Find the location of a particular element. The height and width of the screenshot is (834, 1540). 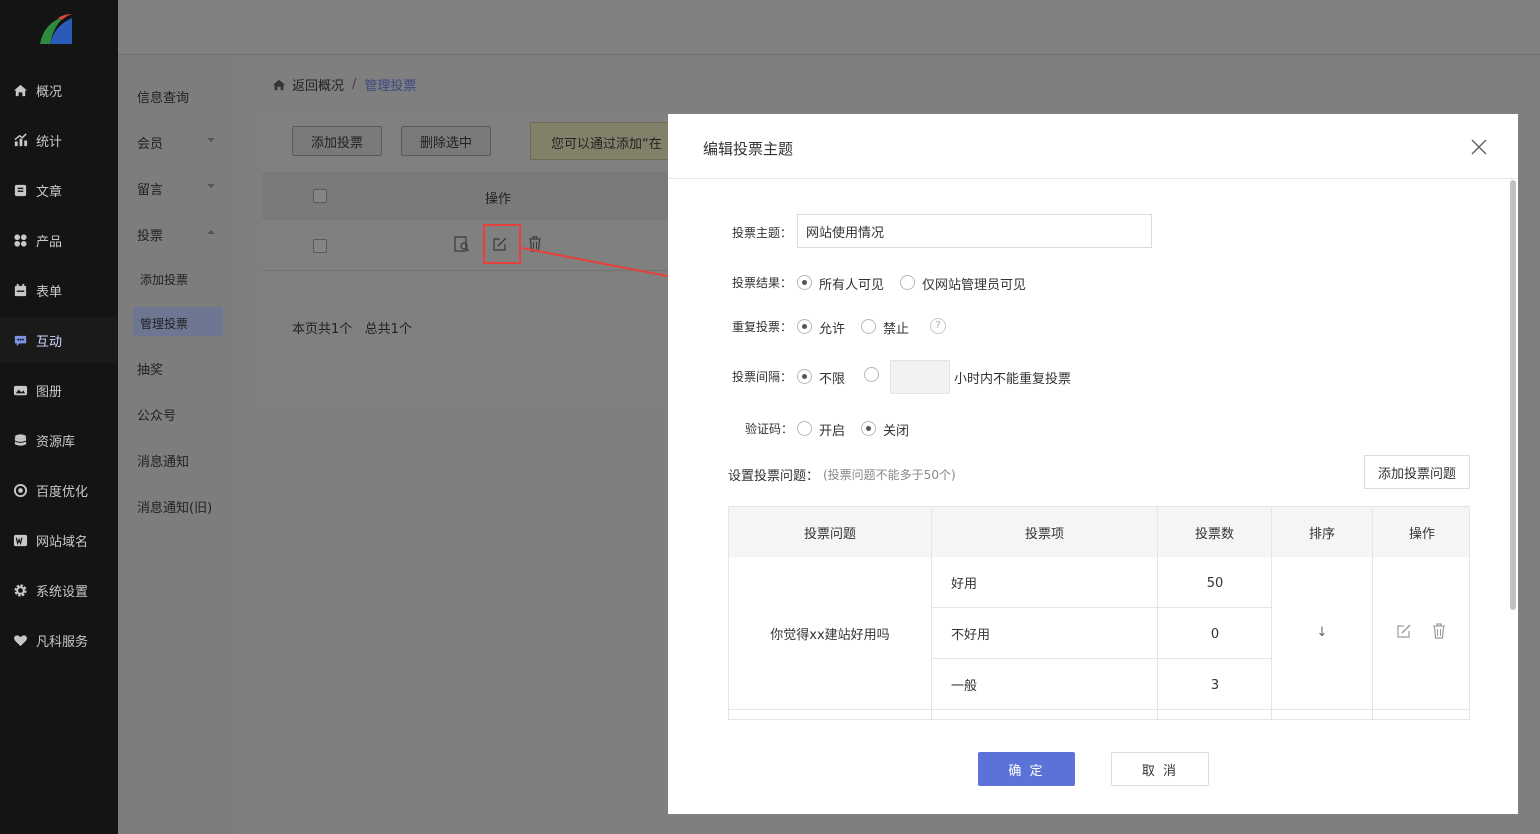

submenu-label: 管理投票 is located at coordinates (164, 324).